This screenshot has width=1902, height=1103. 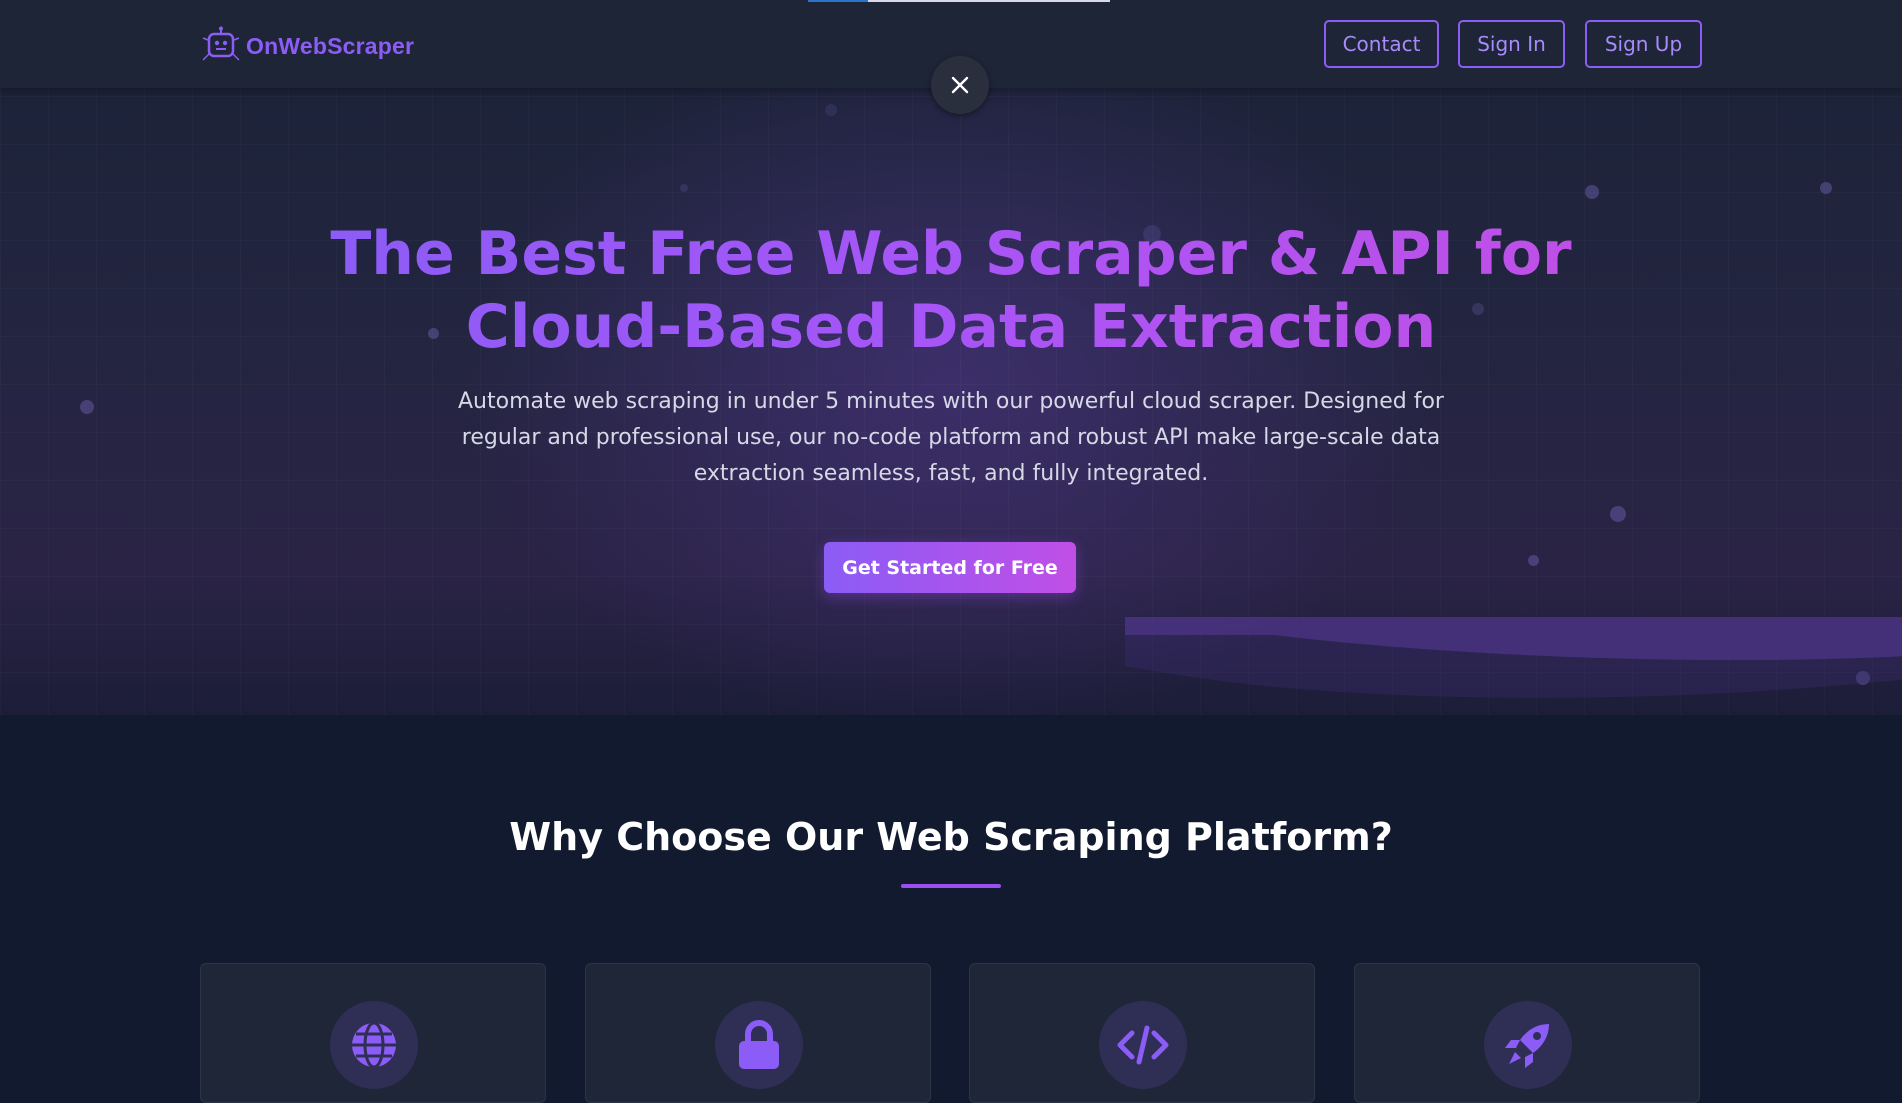 What do you see at coordinates (959, 1) in the screenshot?
I see `page-load-progress` at bounding box center [959, 1].